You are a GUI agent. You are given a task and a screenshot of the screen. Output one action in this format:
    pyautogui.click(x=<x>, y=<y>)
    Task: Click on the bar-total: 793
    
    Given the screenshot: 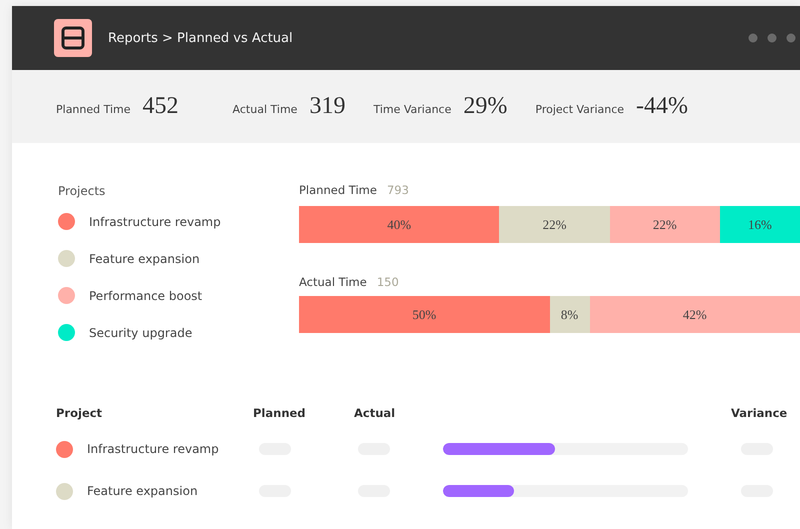 What is the action you would take?
    pyautogui.click(x=397, y=190)
    